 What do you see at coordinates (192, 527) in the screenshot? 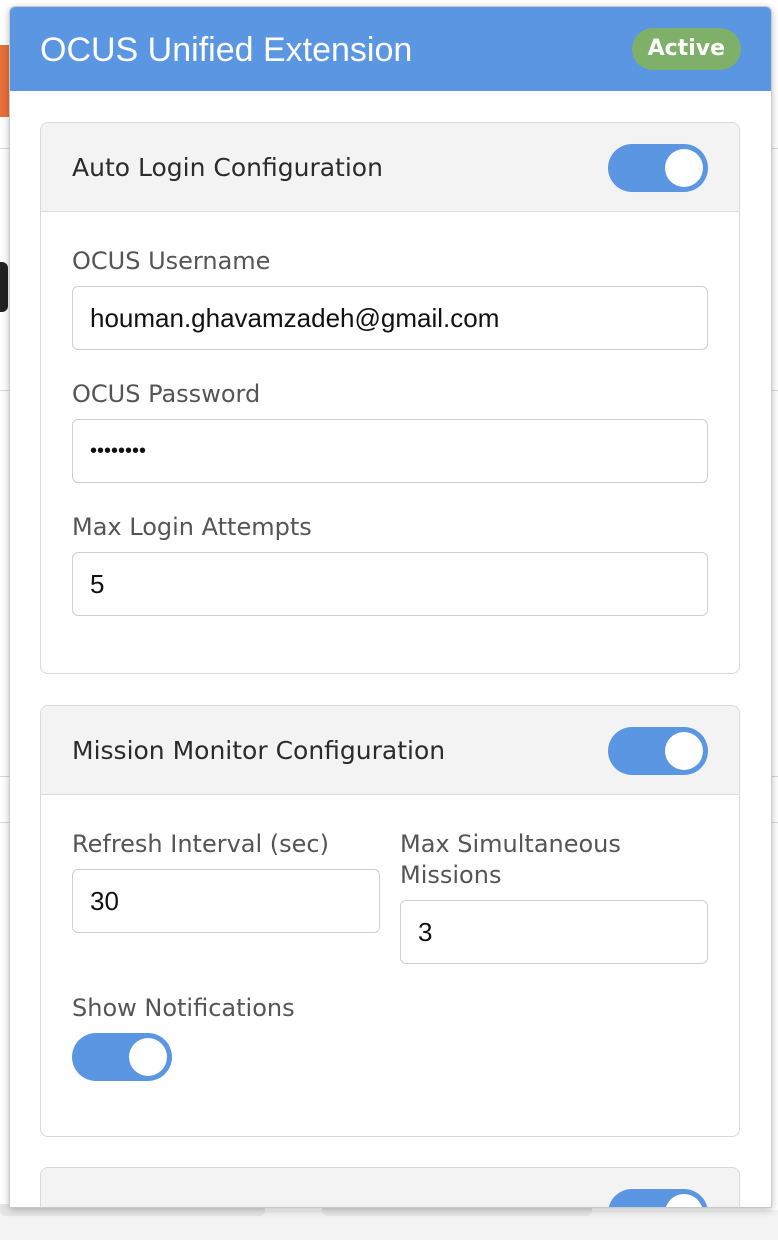
I see `max-login-attempts-label: Max Login Attempts` at bounding box center [192, 527].